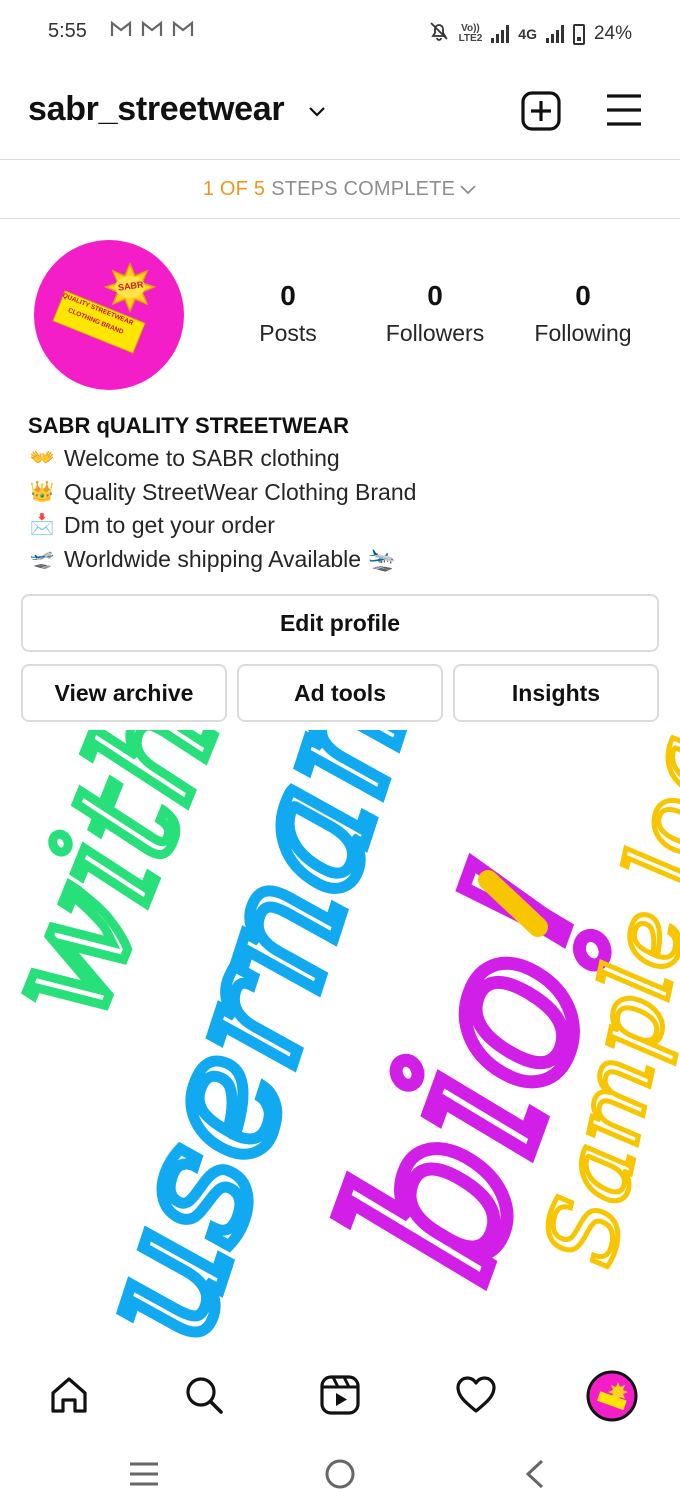  Describe the element at coordinates (470, 38) in the screenshot. I see `volte-bottom: LTE2` at that location.